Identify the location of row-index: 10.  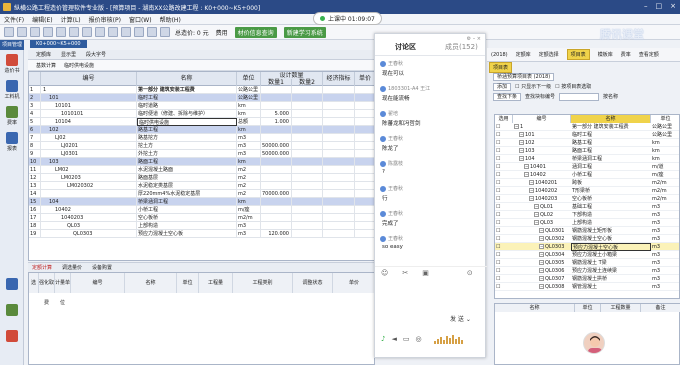
(35, 162).